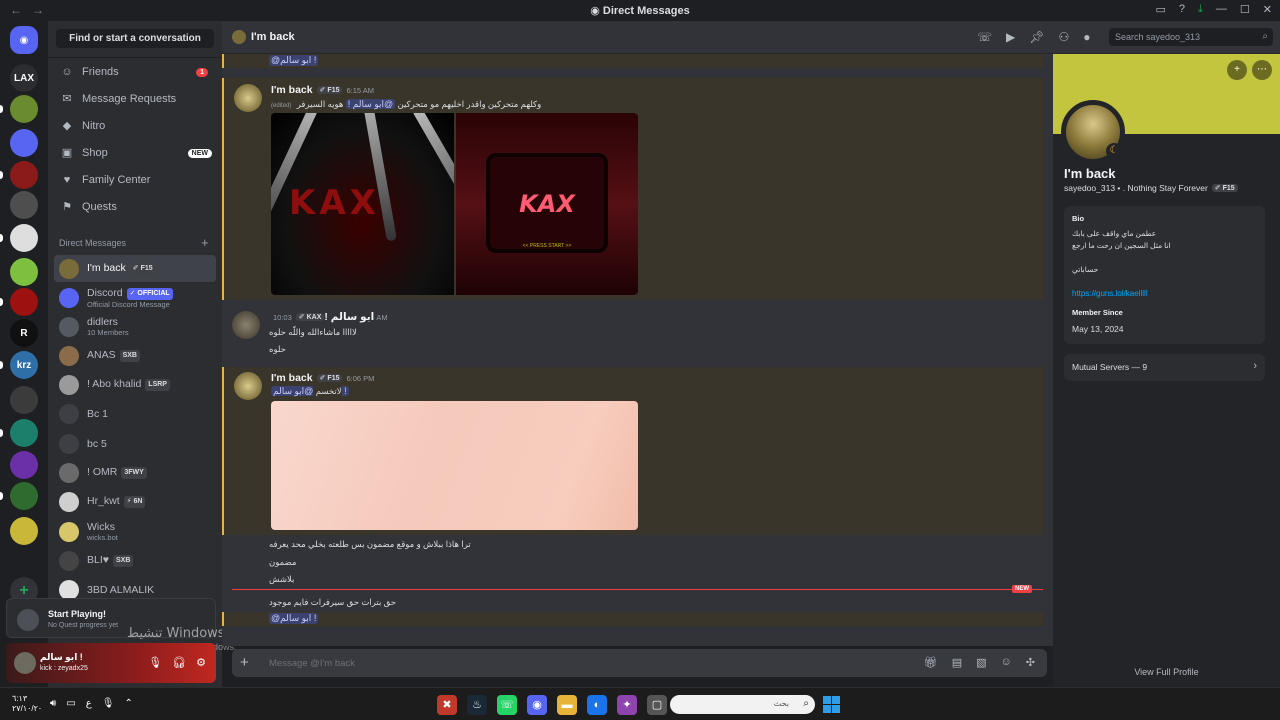 The height and width of the screenshot is (720, 1280). Describe the element at coordinates (328, 317) in the screenshot. I see `message-author: ابو سالم !✐ KAX10:03 AM` at that location.